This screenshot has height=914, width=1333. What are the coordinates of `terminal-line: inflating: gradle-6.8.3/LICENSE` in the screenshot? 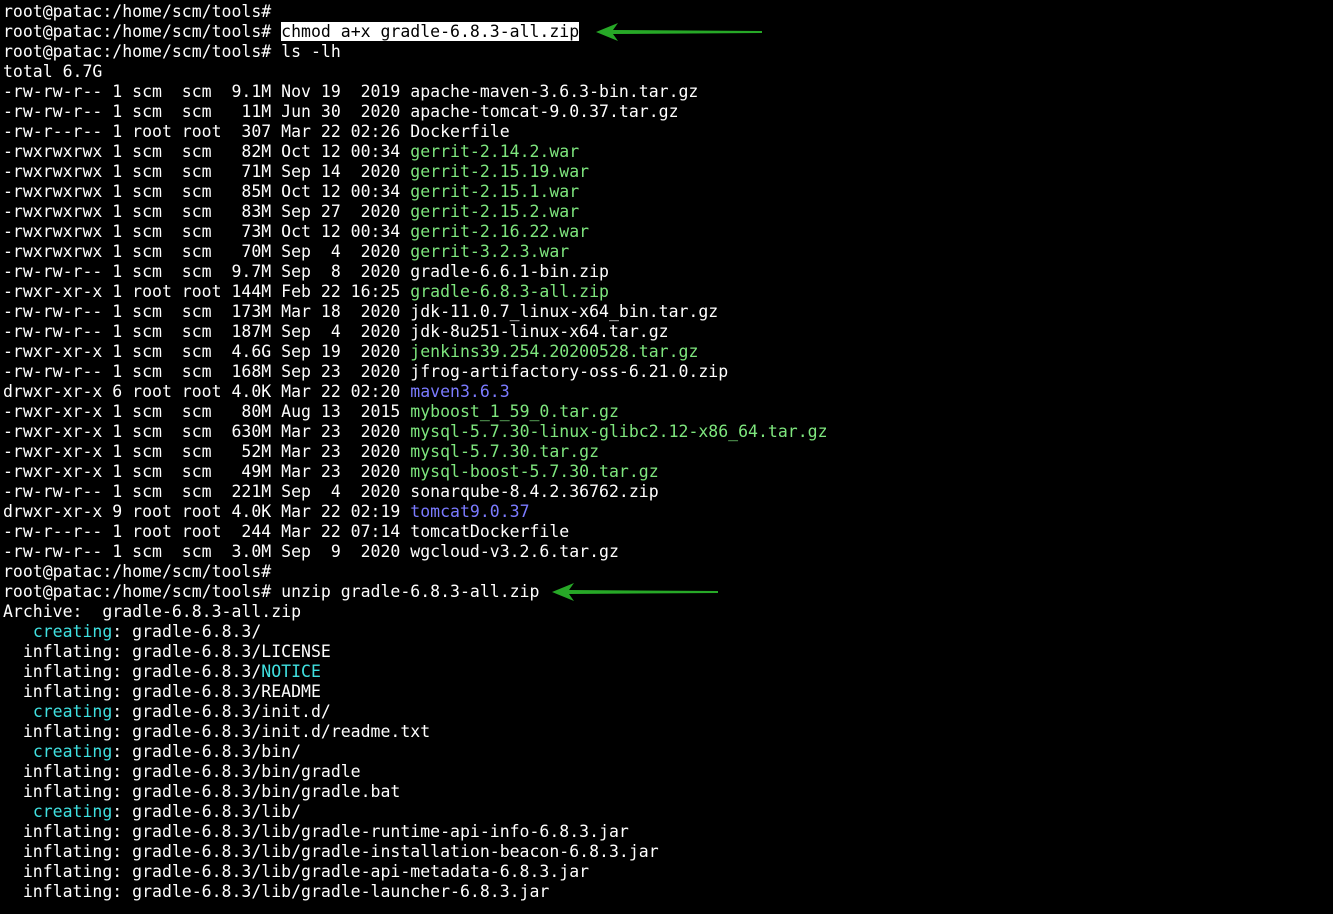 It's located at (415, 652).